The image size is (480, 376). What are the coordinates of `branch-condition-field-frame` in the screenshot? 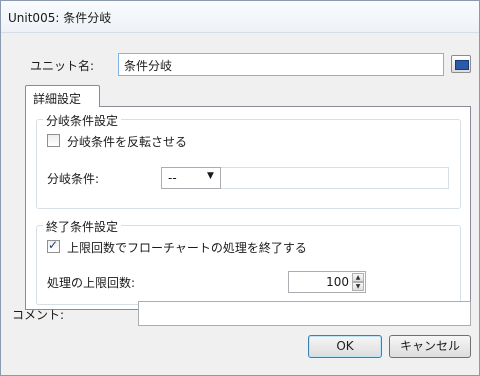 It's located at (335, 178).